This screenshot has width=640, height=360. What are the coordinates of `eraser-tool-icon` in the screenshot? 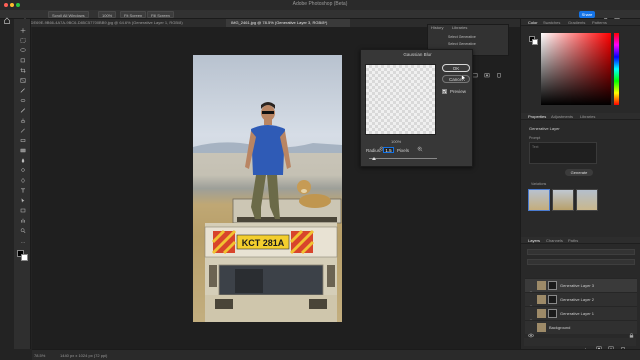 It's located at (23, 140).